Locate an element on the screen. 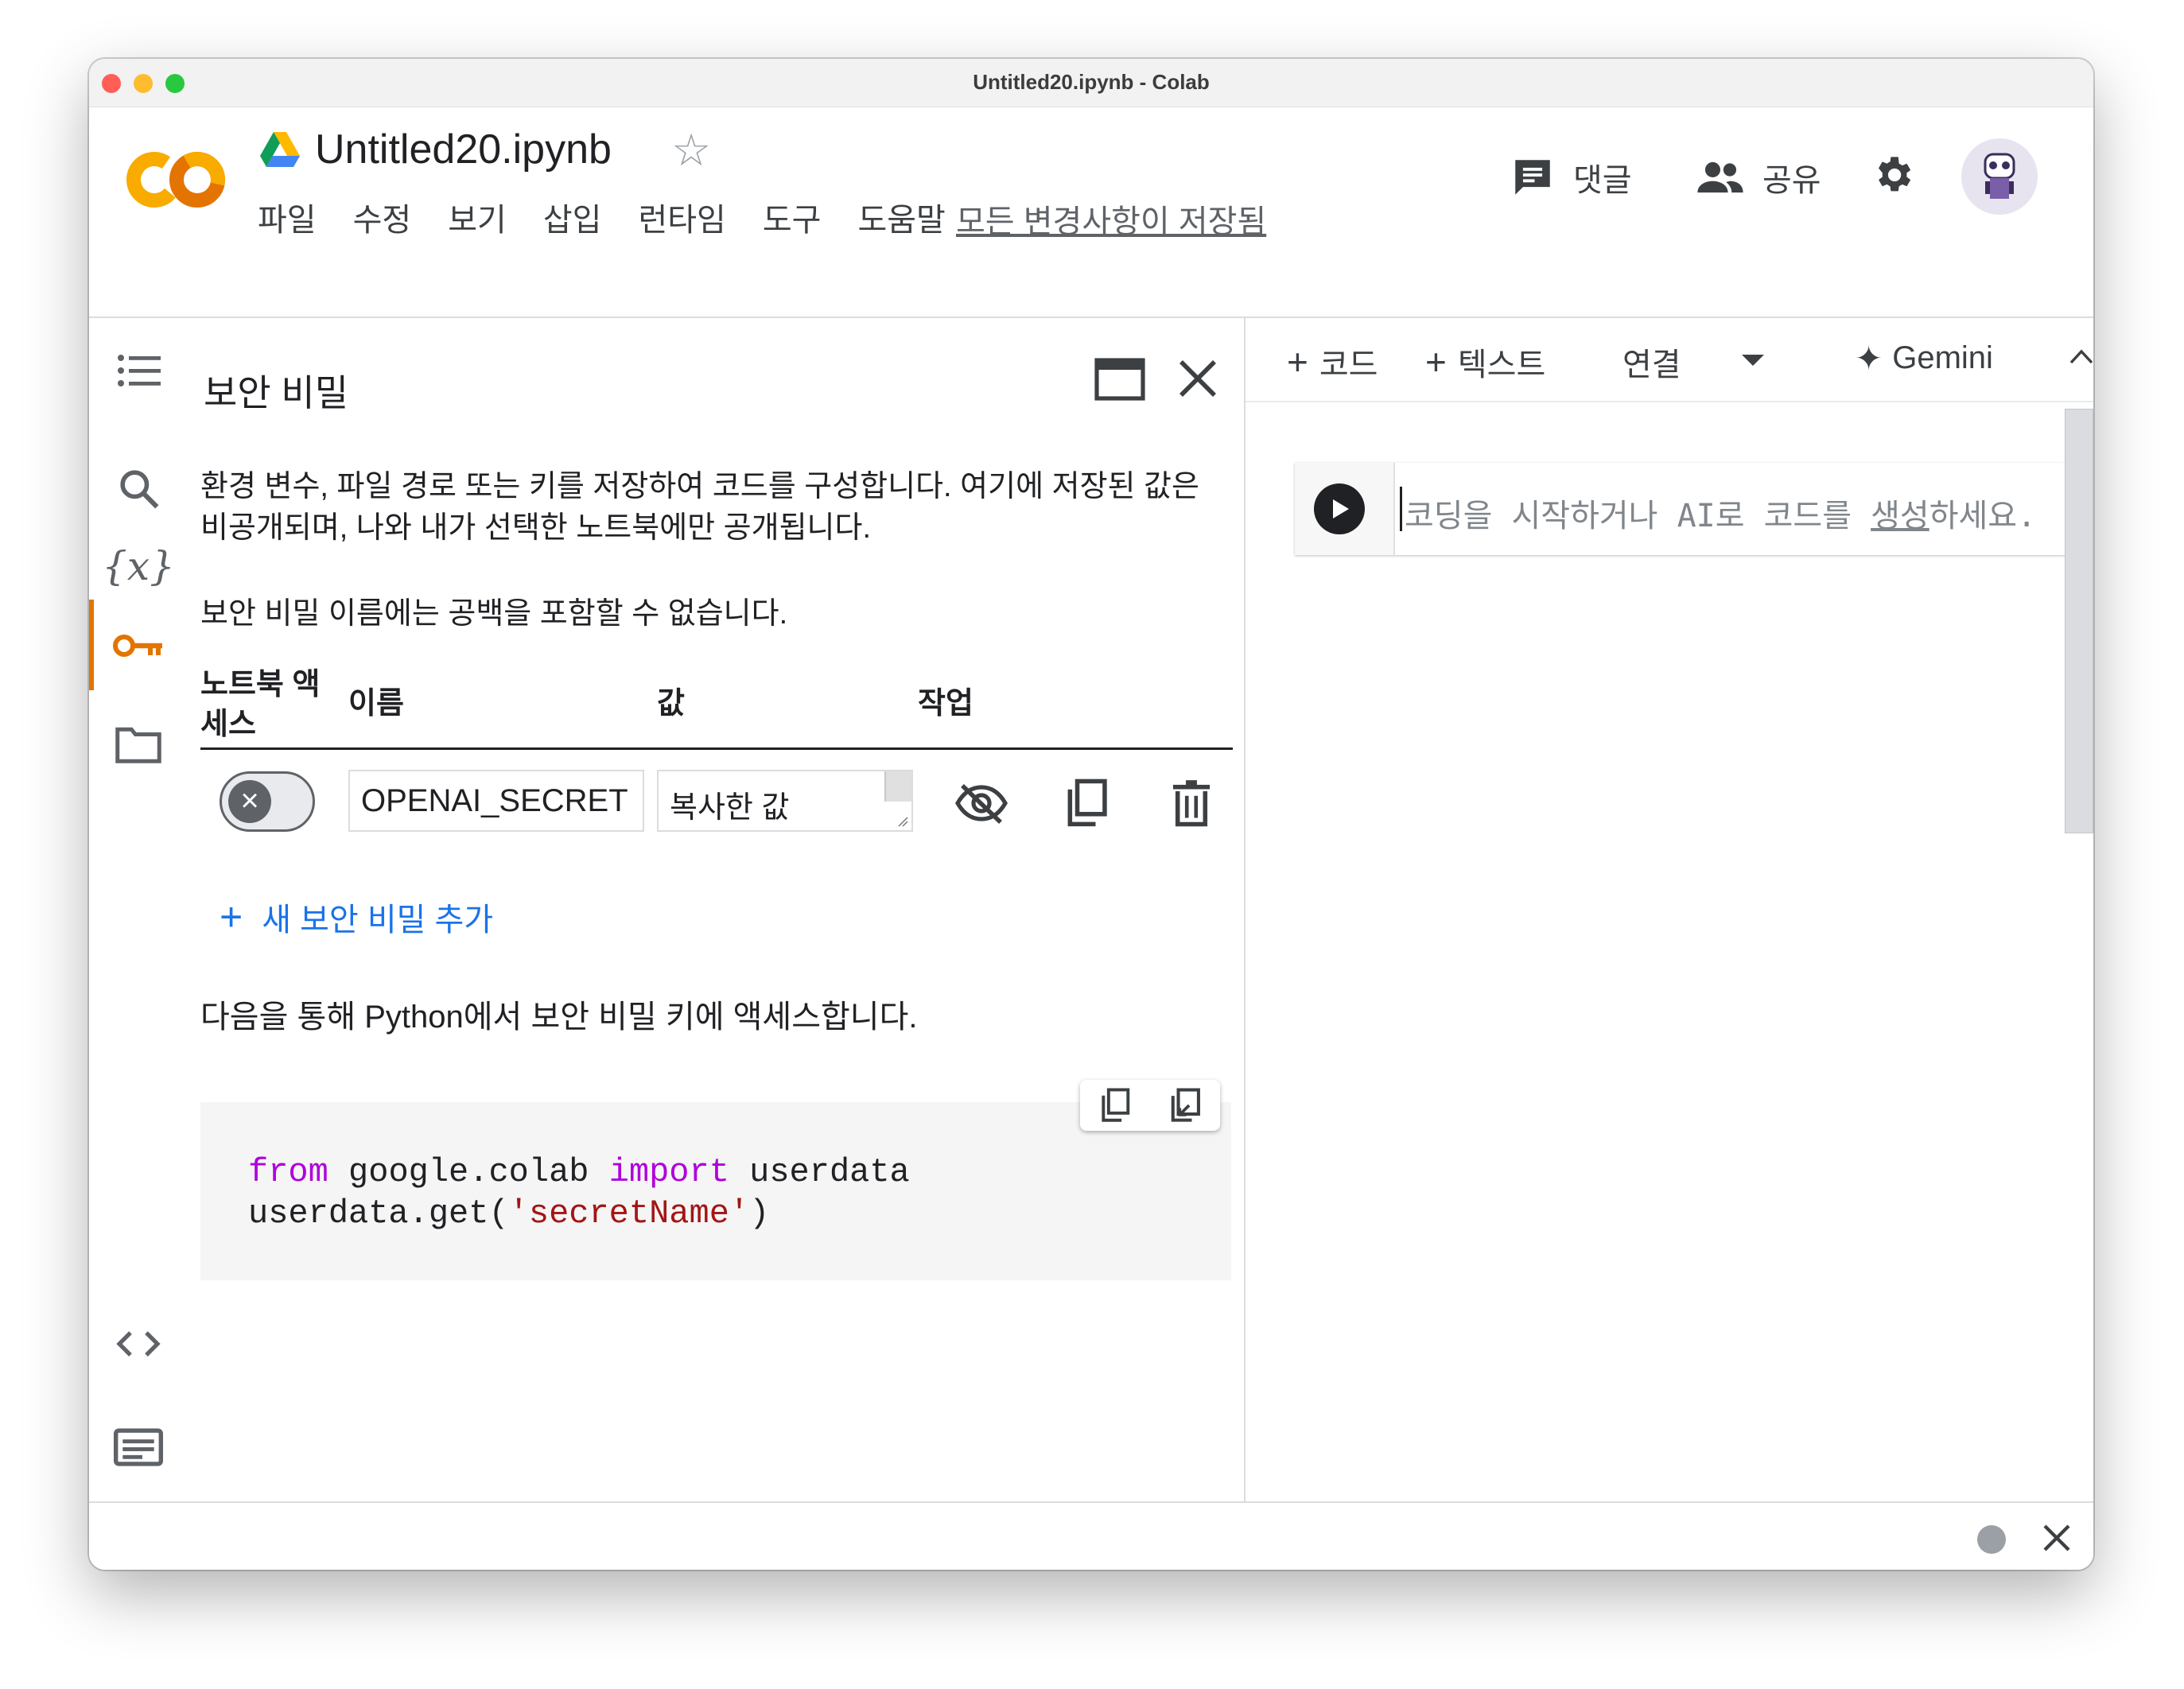 The height and width of the screenshot is (1689, 2184). run-cell-button is located at coordinates (1339, 508).